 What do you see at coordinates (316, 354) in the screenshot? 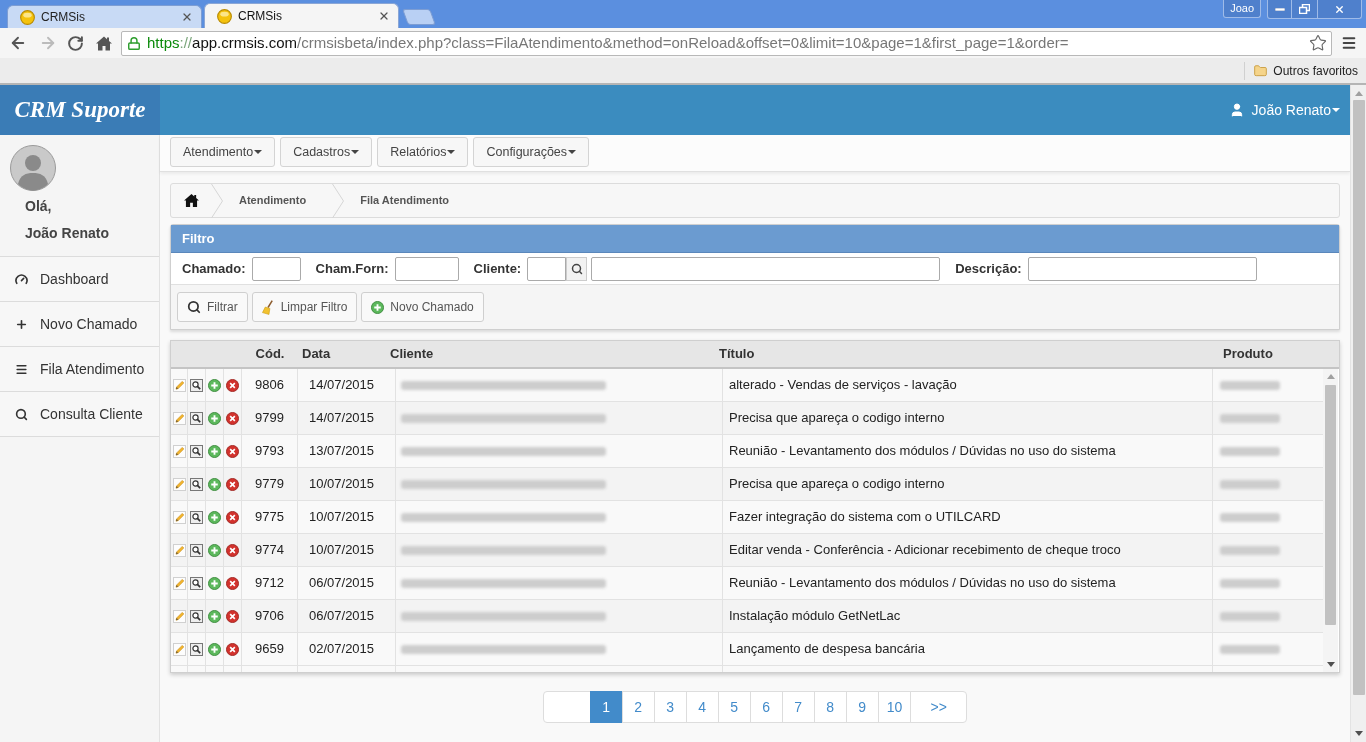
I see `column-header: Data` at bounding box center [316, 354].